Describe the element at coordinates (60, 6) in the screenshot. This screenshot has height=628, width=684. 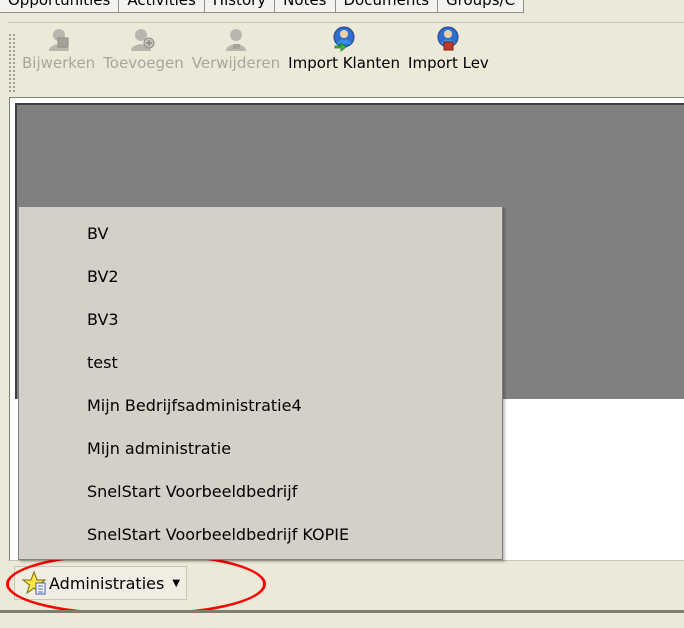
I see `tab-opportunities: Opportunities` at that location.